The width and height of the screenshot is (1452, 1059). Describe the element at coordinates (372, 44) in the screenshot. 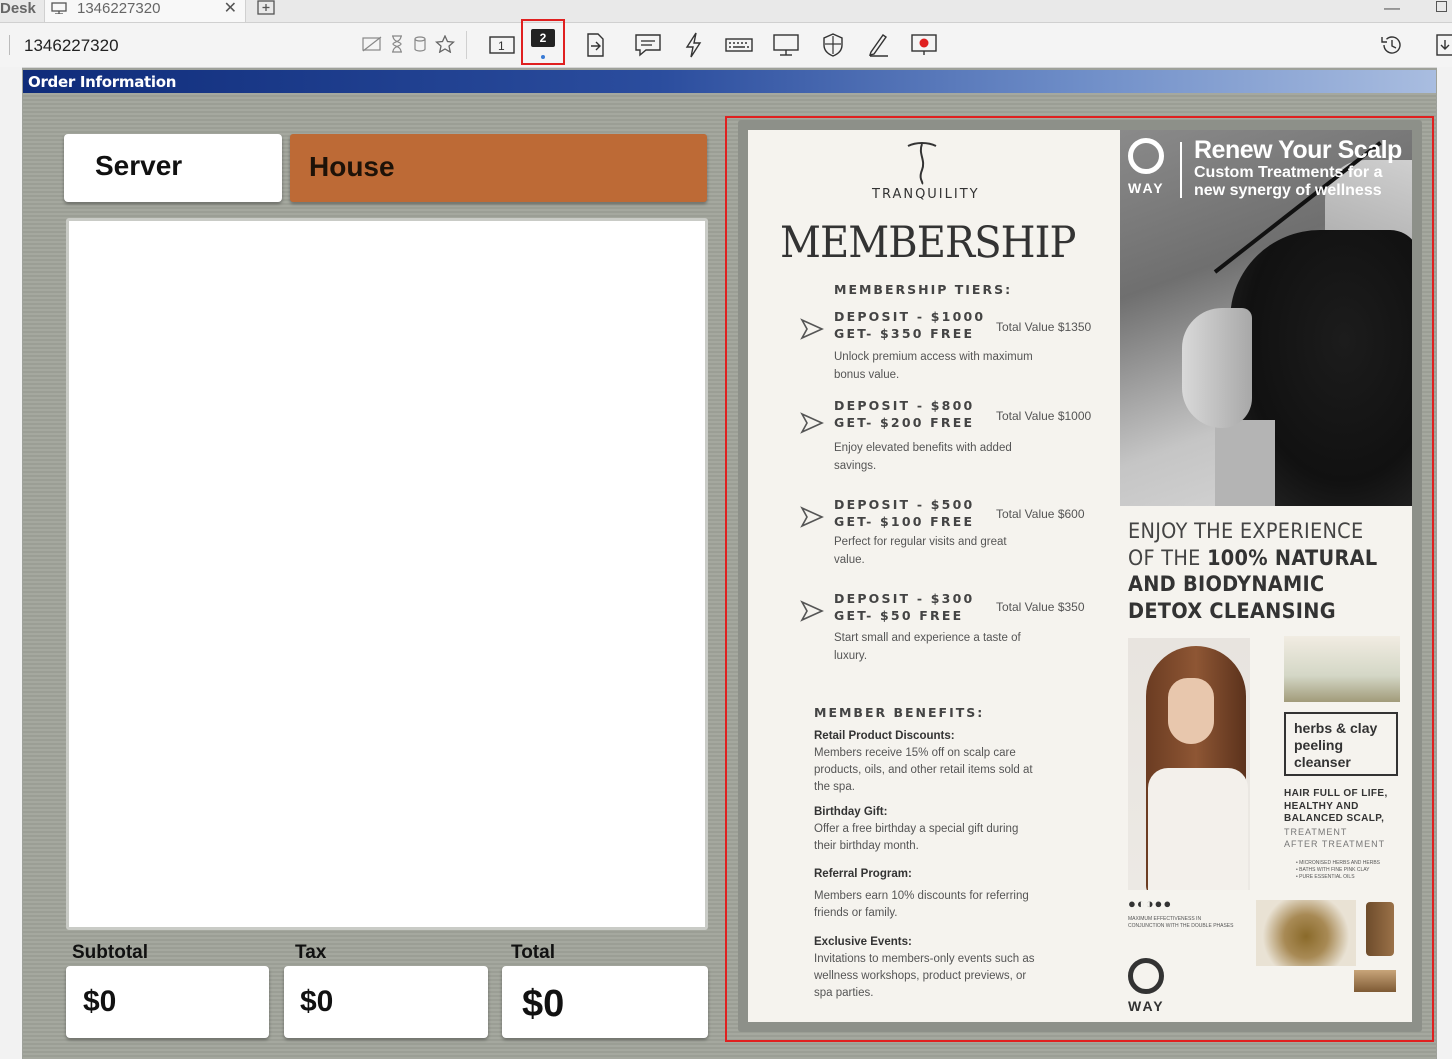

I see `no-image-icon` at that location.